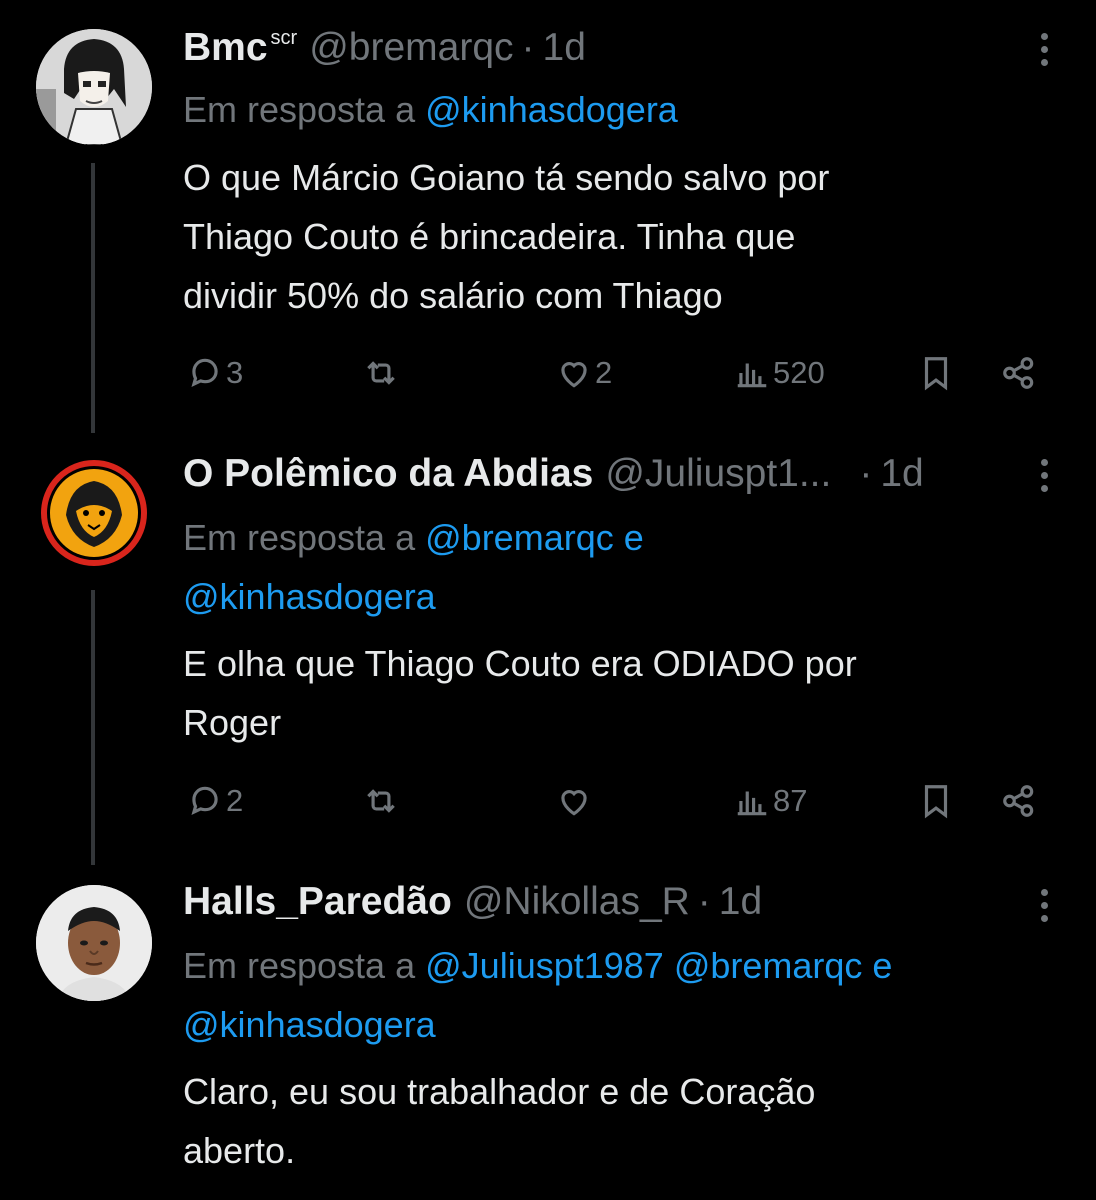 This screenshot has height=1200, width=1096. What do you see at coordinates (235, 800) in the screenshot?
I see `reply-count: 2` at bounding box center [235, 800].